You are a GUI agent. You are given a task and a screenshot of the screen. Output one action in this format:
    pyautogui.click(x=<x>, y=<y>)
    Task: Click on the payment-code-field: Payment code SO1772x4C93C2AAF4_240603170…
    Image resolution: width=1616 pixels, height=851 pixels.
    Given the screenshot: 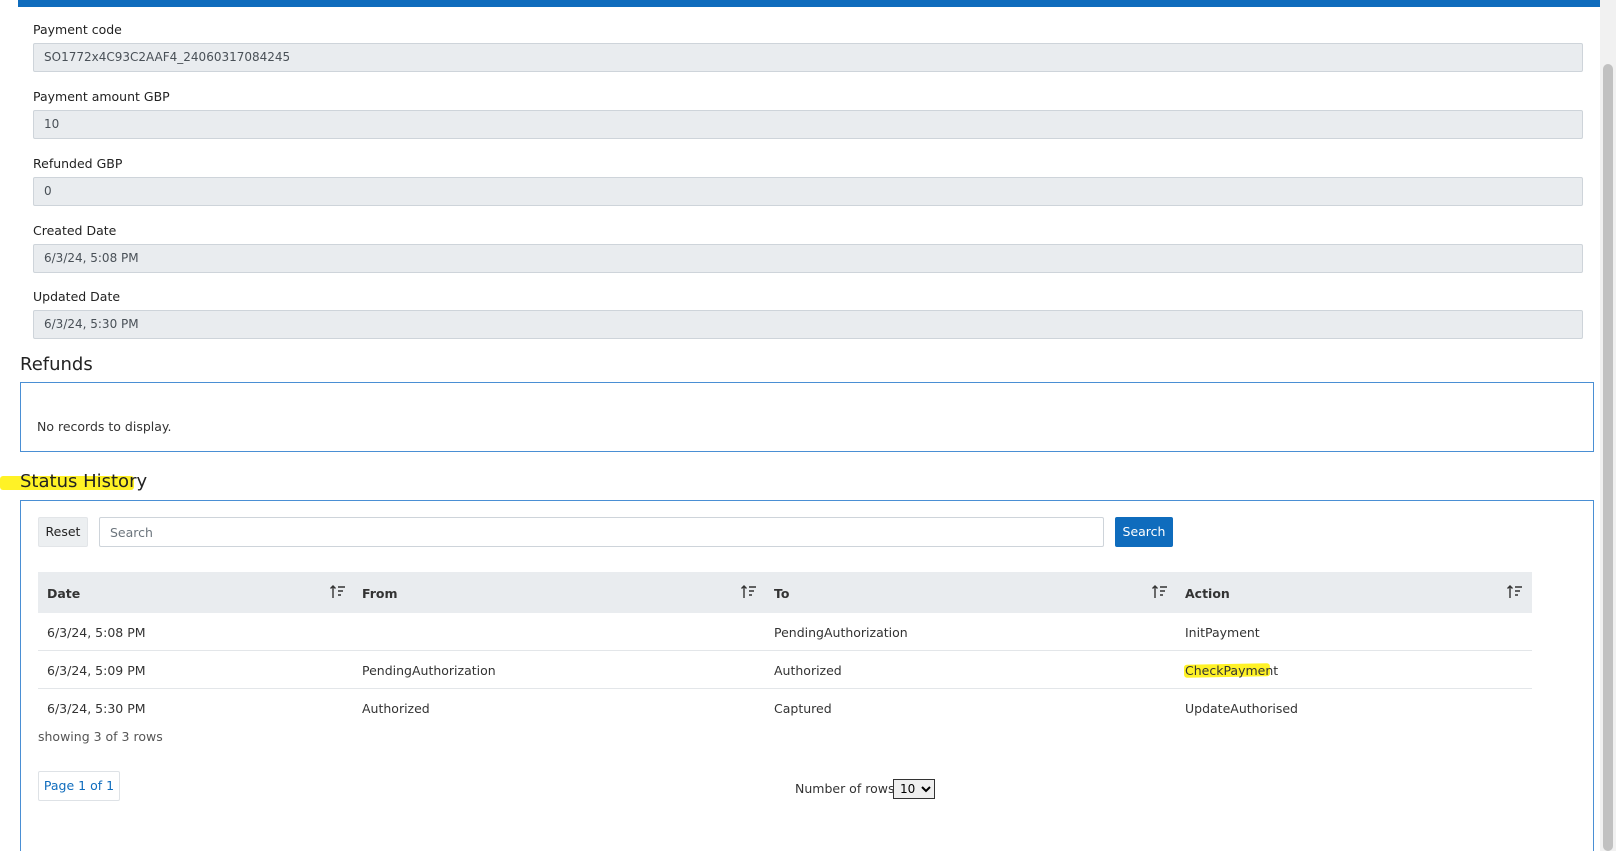 What is the action you would take?
    pyautogui.click(x=808, y=46)
    